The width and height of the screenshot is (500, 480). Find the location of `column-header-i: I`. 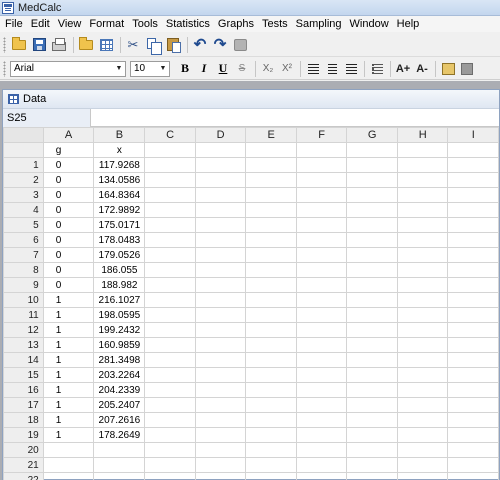

column-header-i: I is located at coordinates (473, 135).